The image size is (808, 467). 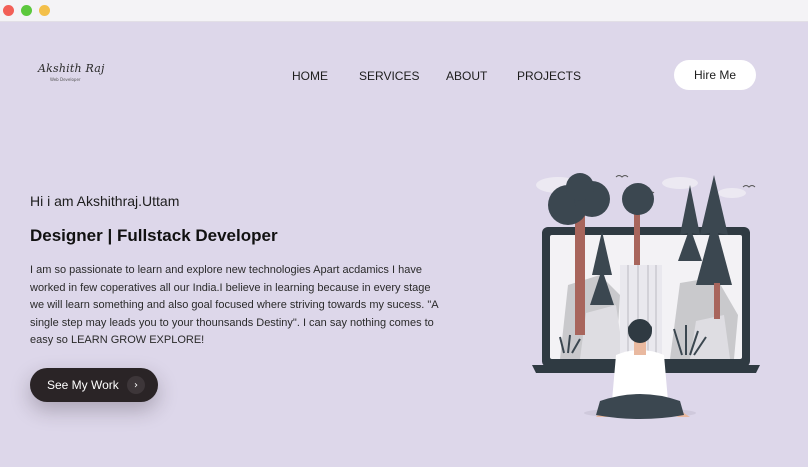 I want to click on nav-item-services: SERVICES, so click(x=389, y=76).